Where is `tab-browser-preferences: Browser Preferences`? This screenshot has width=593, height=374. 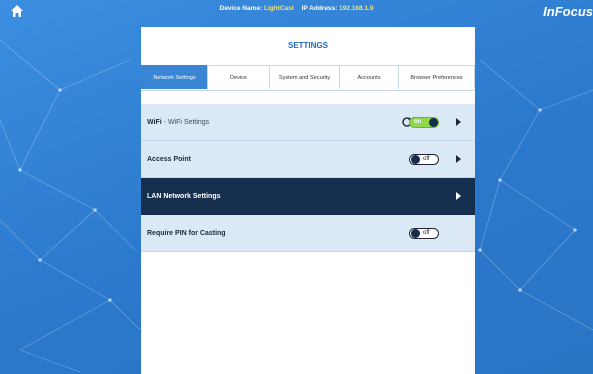 tab-browser-preferences: Browser Preferences is located at coordinates (436, 77).